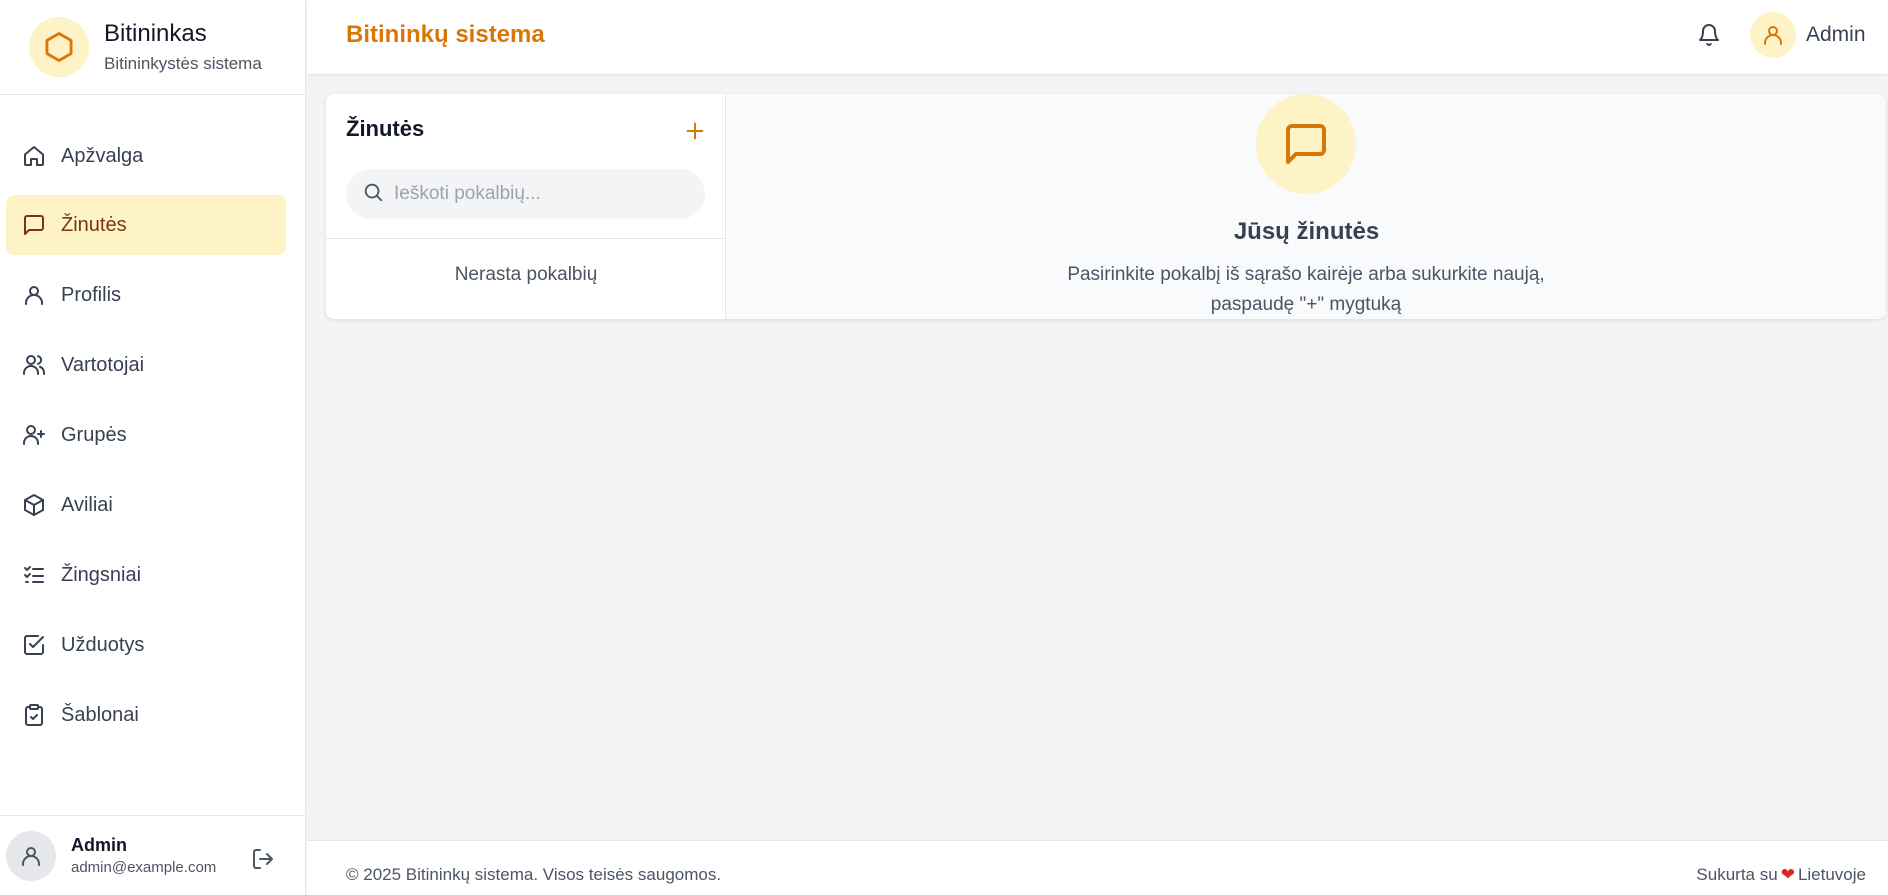 This screenshot has height=895, width=1888. I want to click on sidebar-item-label: Profilis, so click(91, 294).